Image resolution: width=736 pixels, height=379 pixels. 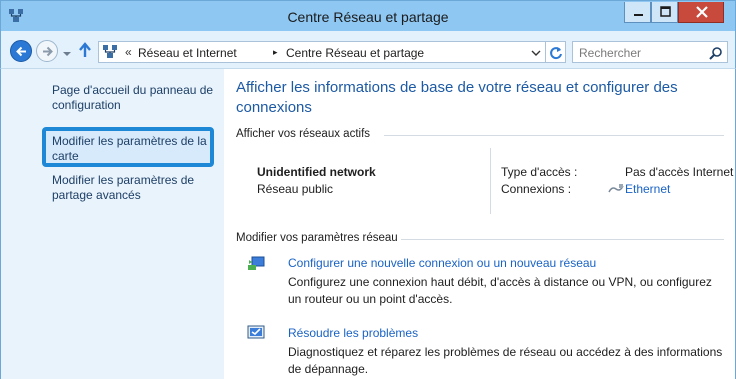 What do you see at coordinates (647, 189) in the screenshot?
I see `ethernet-link: Ethernet` at bounding box center [647, 189].